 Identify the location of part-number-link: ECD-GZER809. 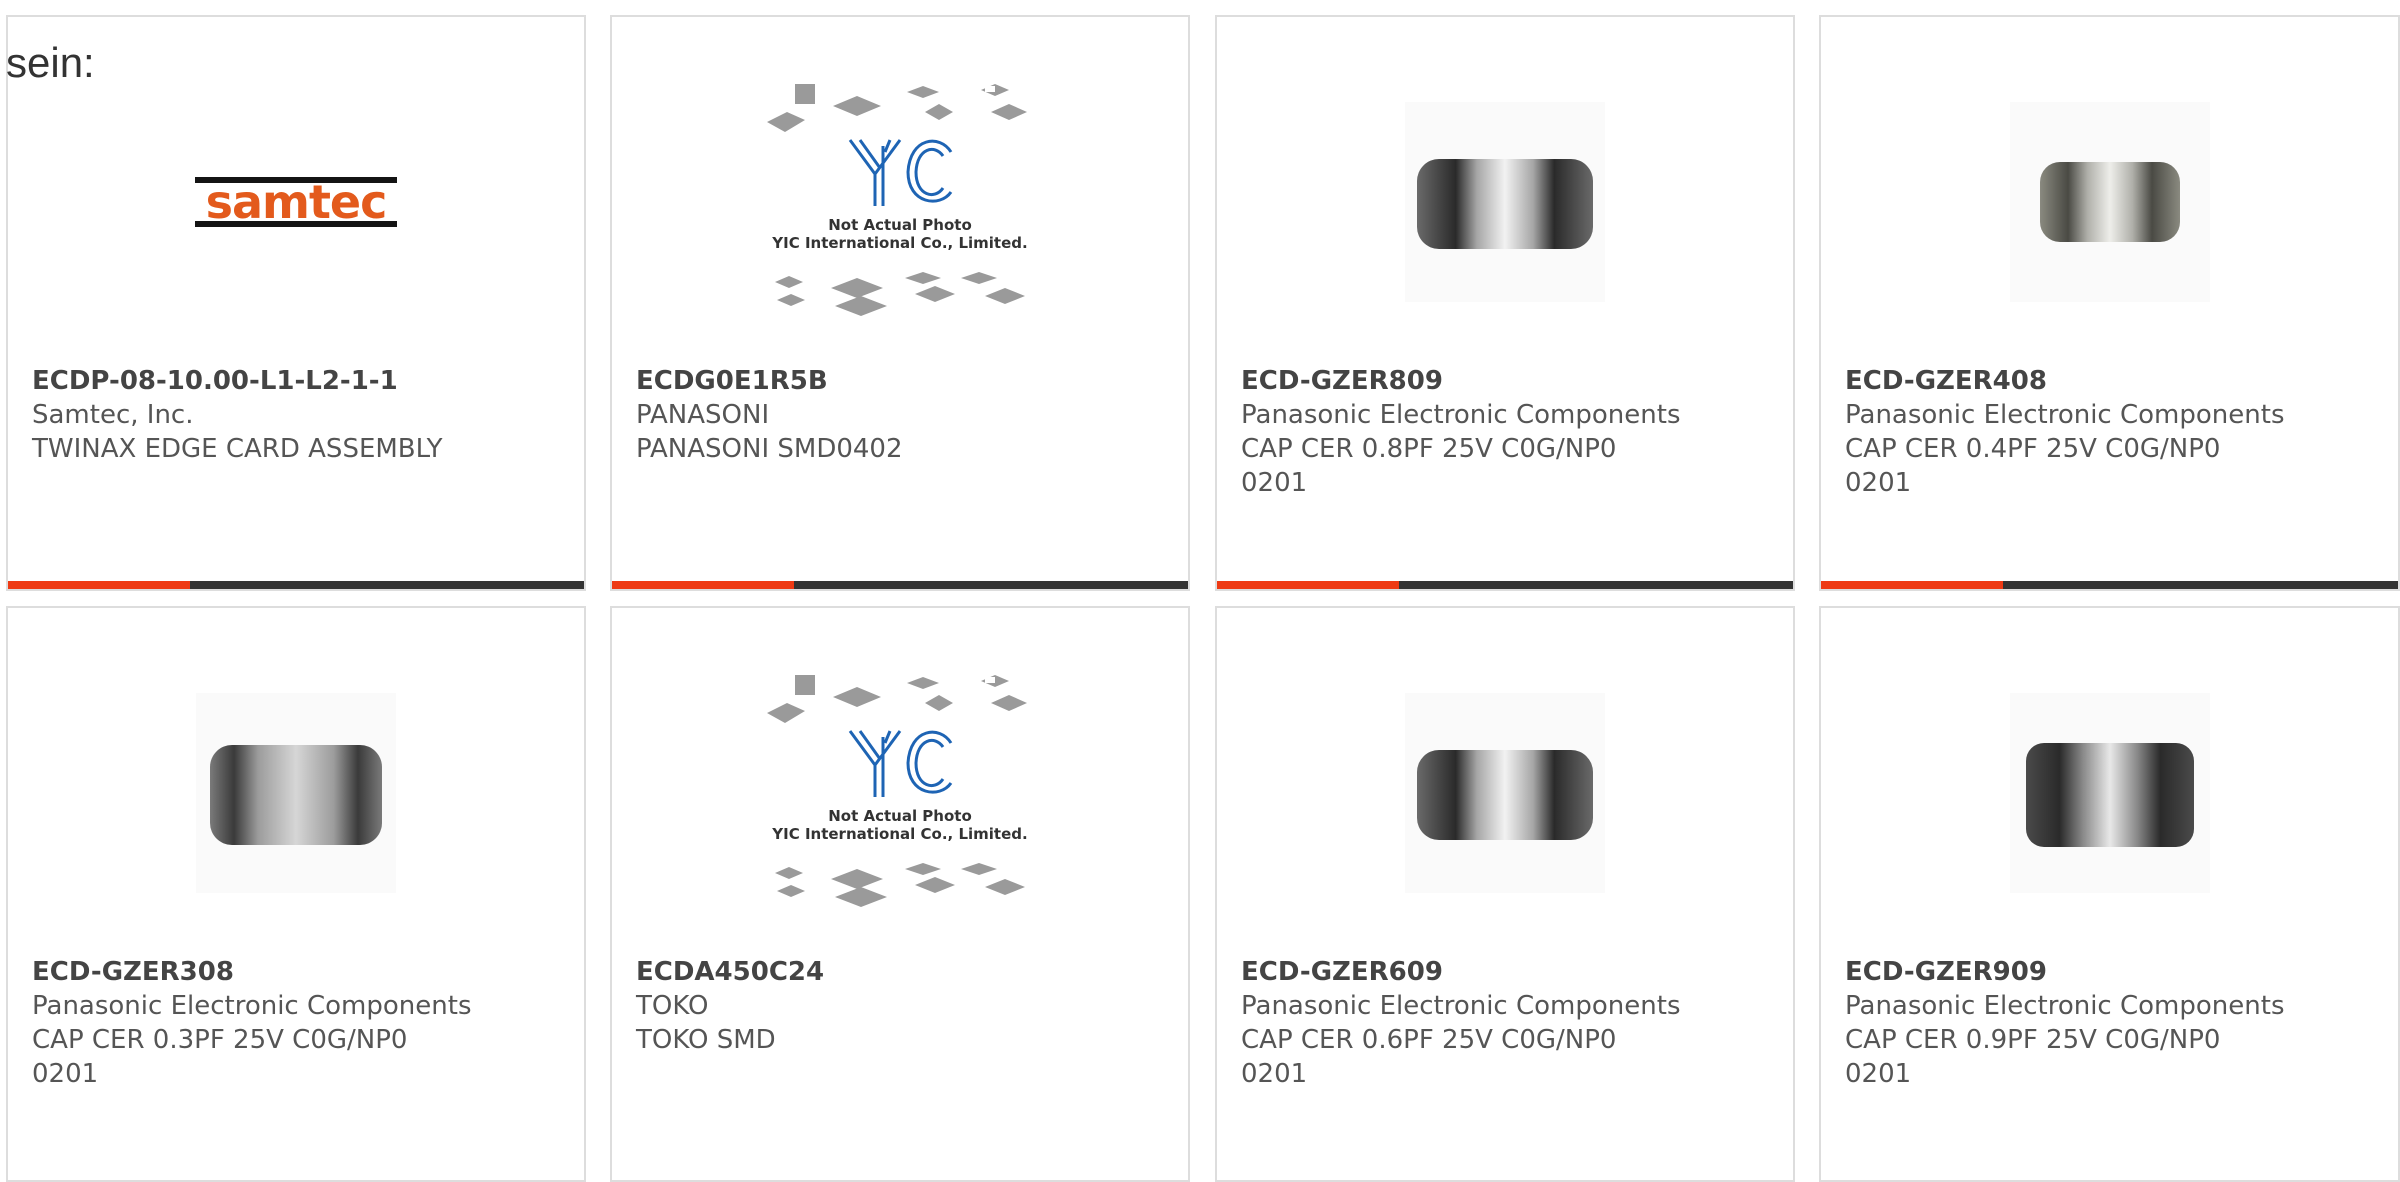
(1507, 381).